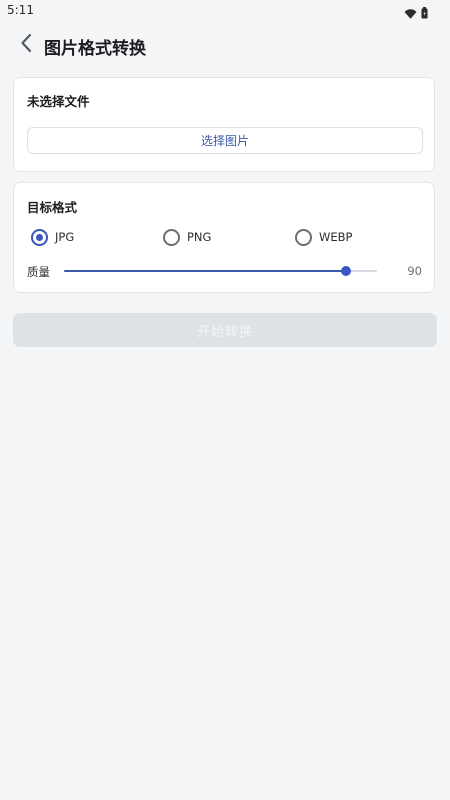  Describe the element at coordinates (38, 272) in the screenshot. I see `quality-label: 质量` at that location.